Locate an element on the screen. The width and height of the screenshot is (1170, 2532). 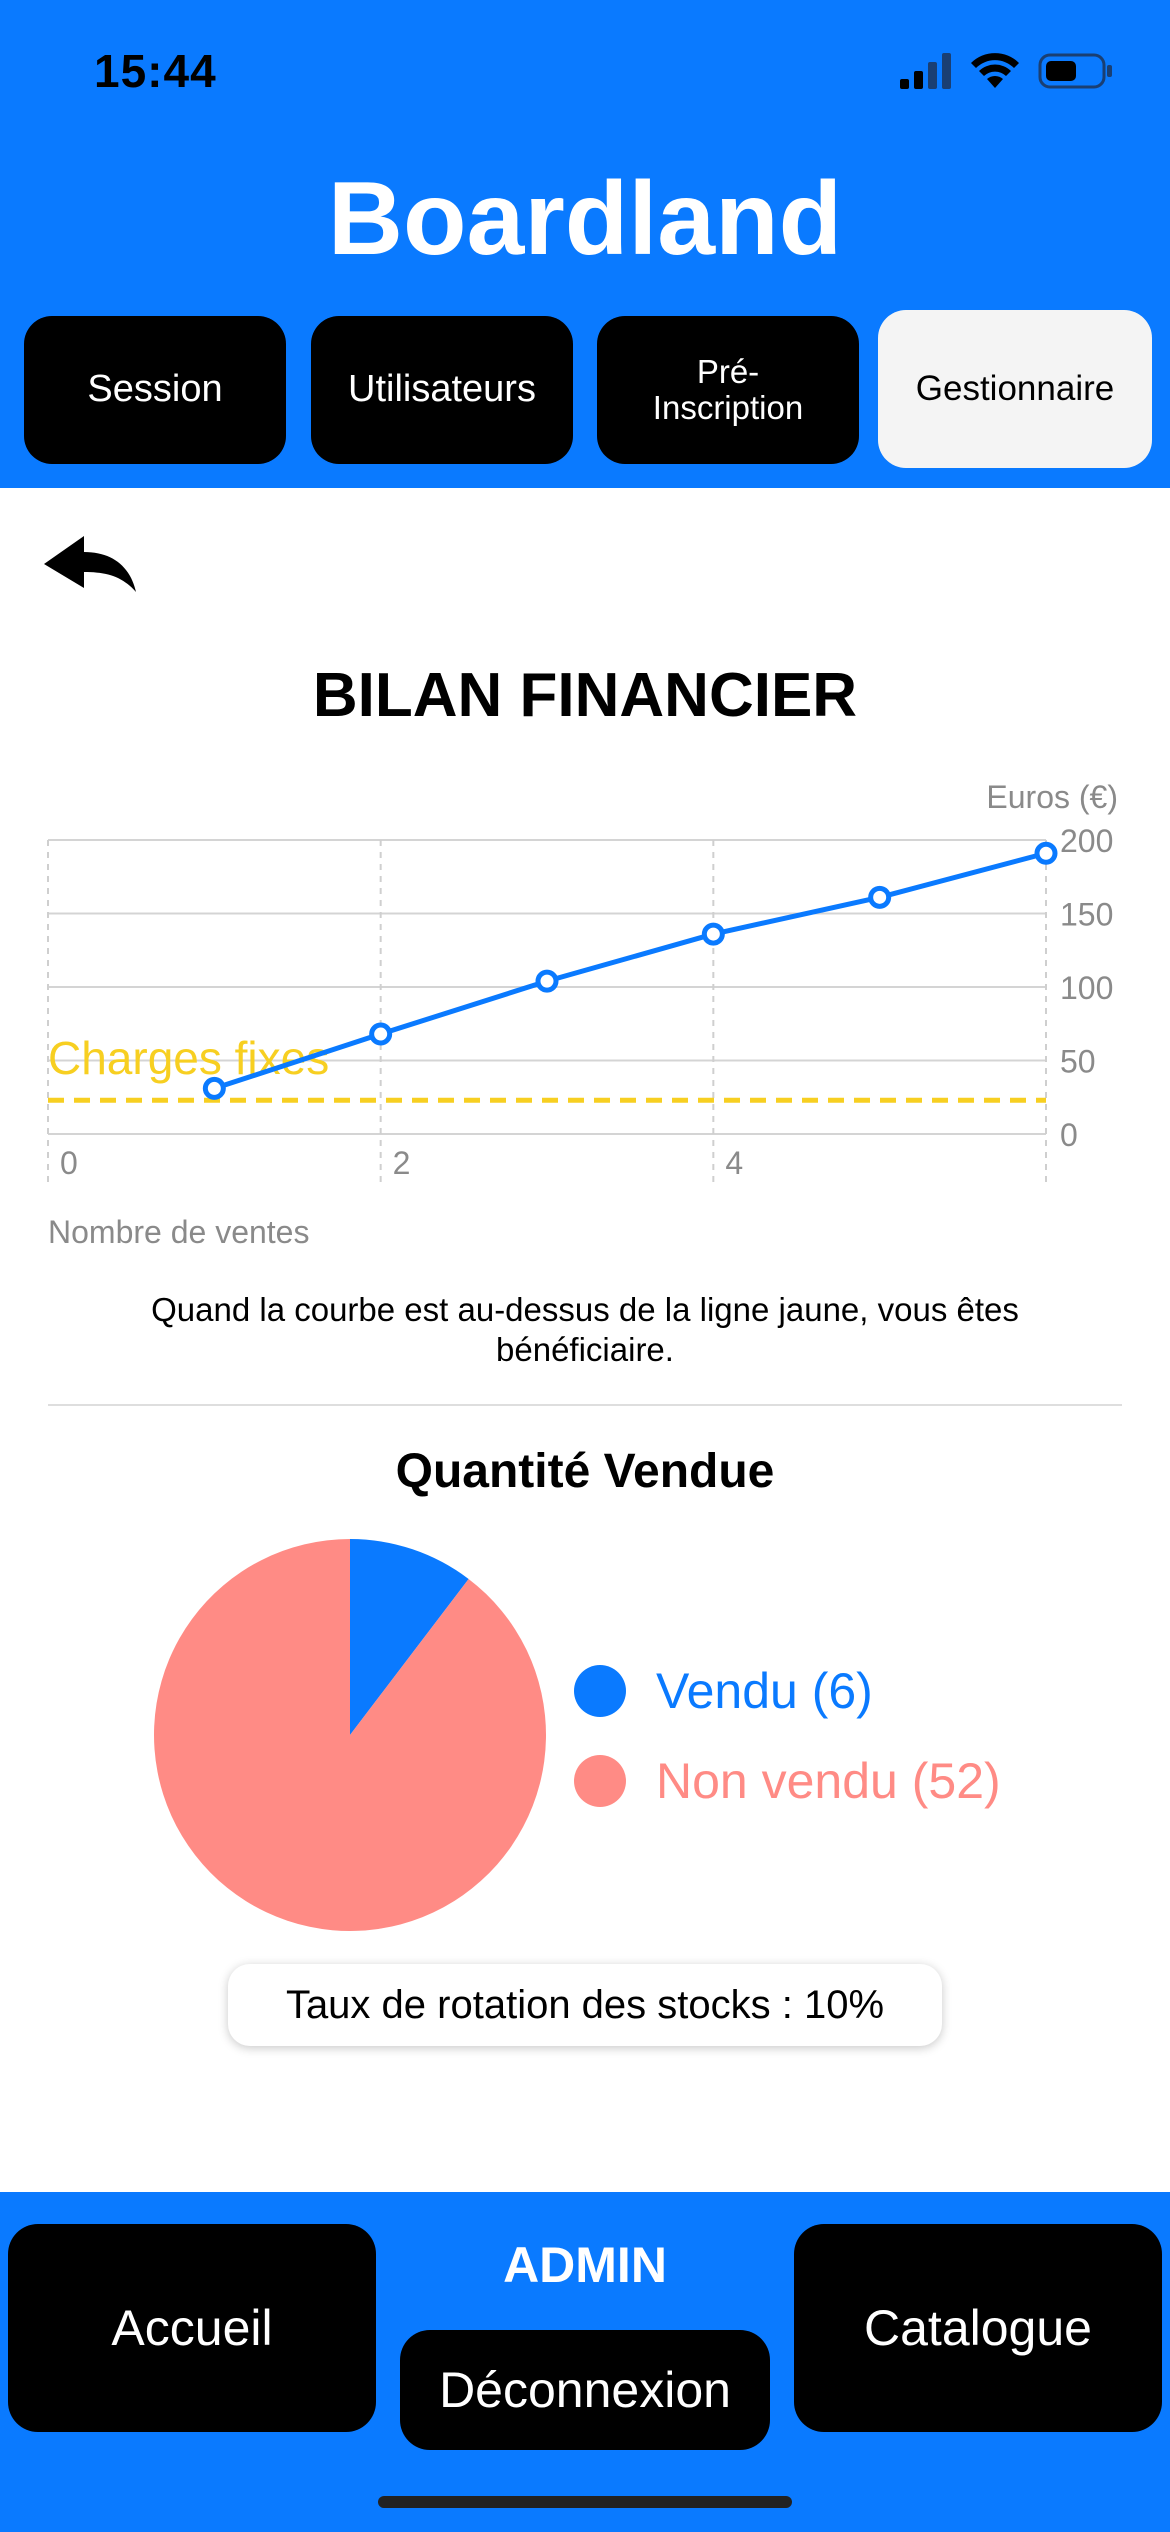
pie-slice is located at coordinates (349, 1735).